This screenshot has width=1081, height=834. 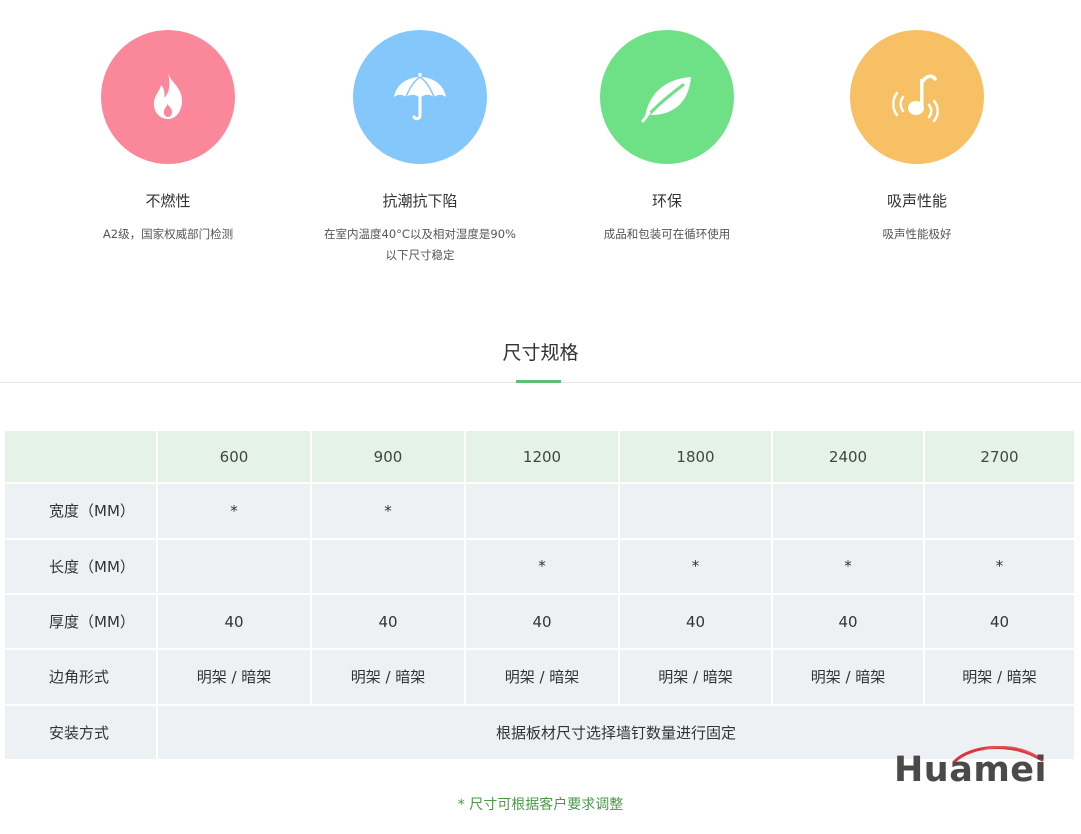 What do you see at coordinates (80, 732) in the screenshot?
I see `row-label: 安装方式` at bounding box center [80, 732].